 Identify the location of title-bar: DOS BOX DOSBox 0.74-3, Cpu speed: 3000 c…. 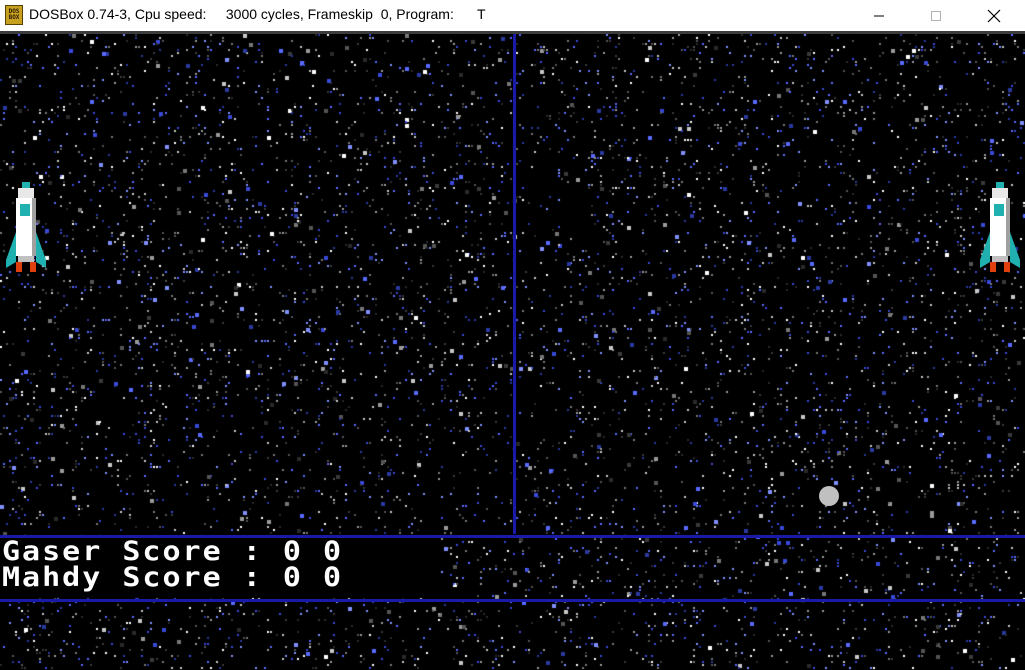
(512, 15).